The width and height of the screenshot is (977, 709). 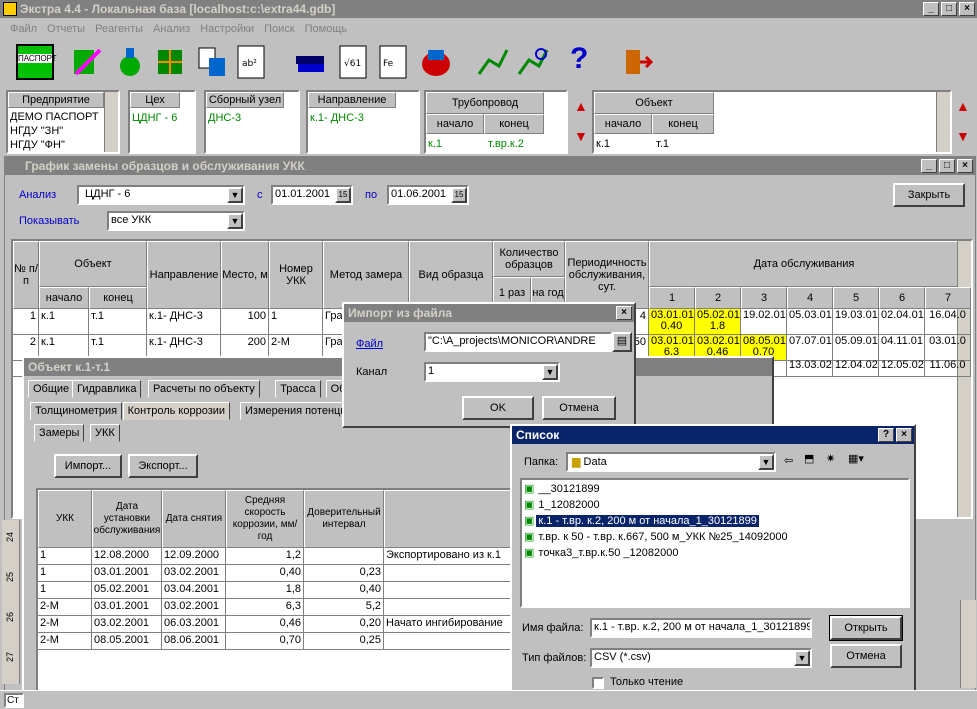 What do you see at coordinates (866, 628) in the screenshot?
I see `open-button: Открыть` at bounding box center [866, 628].